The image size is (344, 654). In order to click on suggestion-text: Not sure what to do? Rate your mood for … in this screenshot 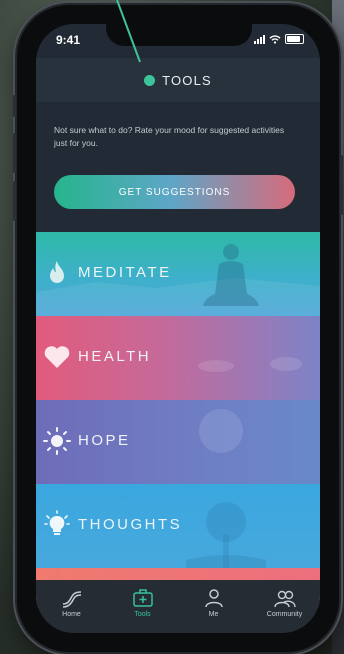, I will do `click(169, 136)`.